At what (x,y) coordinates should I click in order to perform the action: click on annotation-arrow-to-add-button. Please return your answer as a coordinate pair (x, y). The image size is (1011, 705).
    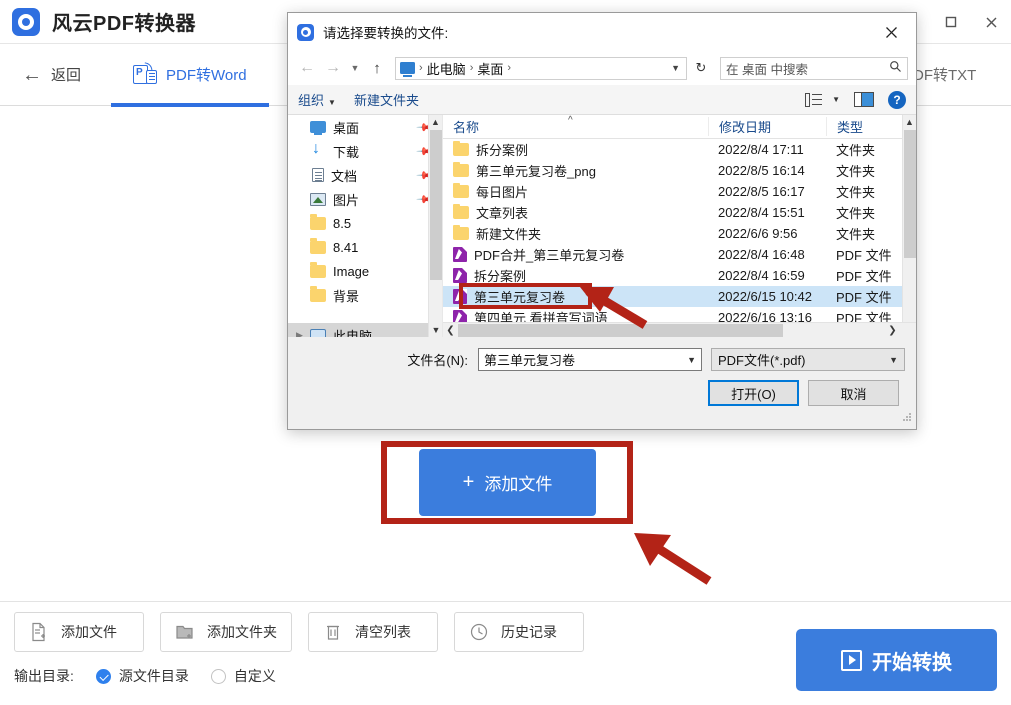
    Looking at the image, I should click on (673, 559).